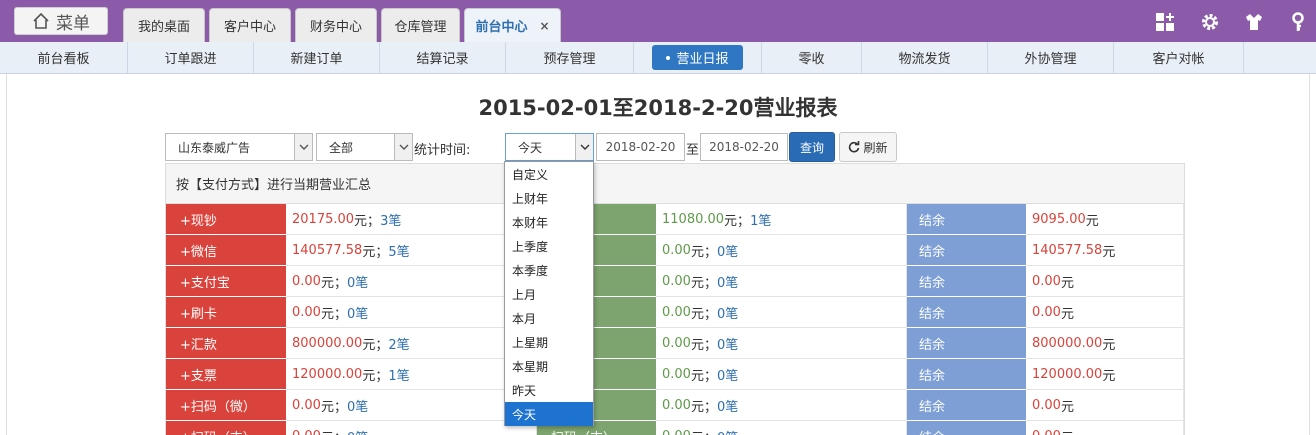  Describe the element at coordinates (549, 246) in the screenshot. I see `period-option: 上季度` at that location.